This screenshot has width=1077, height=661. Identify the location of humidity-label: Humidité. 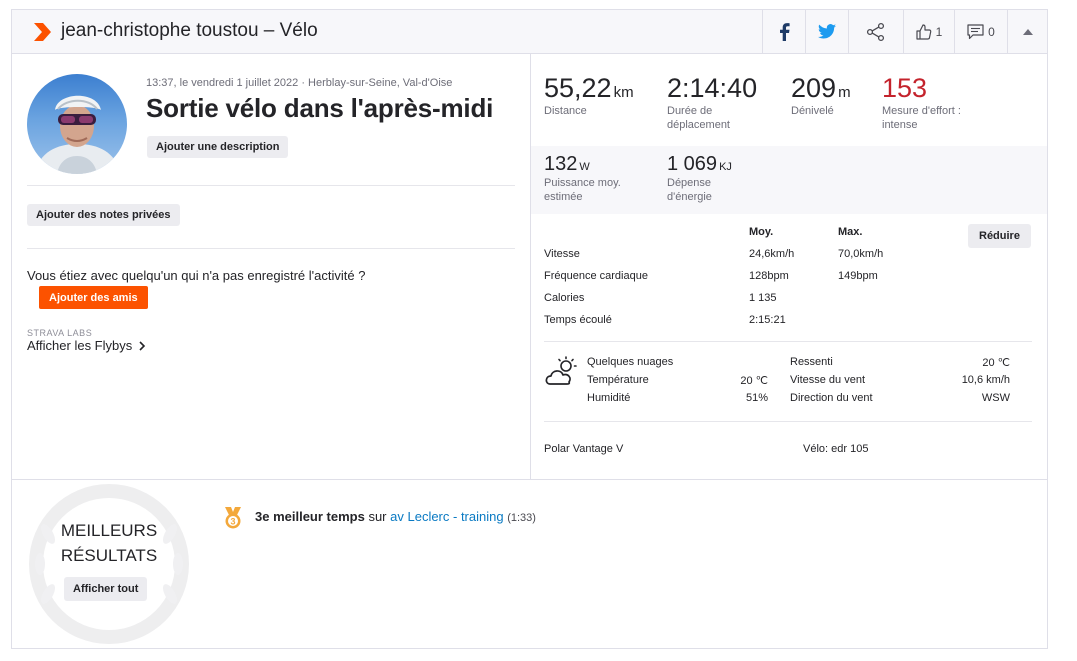
(609, 398).